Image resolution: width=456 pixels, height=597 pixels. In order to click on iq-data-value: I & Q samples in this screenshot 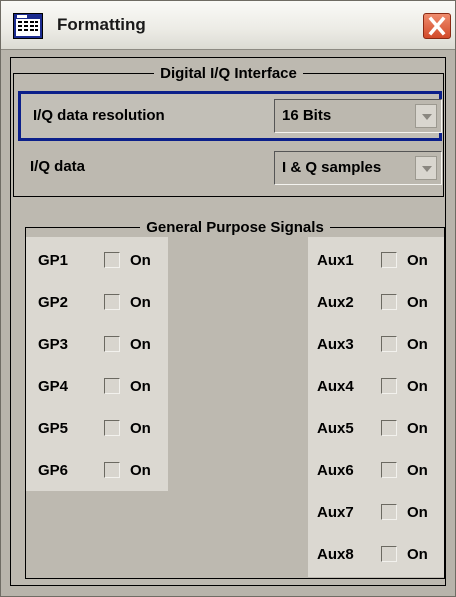, I will do `click(332, 167)`.